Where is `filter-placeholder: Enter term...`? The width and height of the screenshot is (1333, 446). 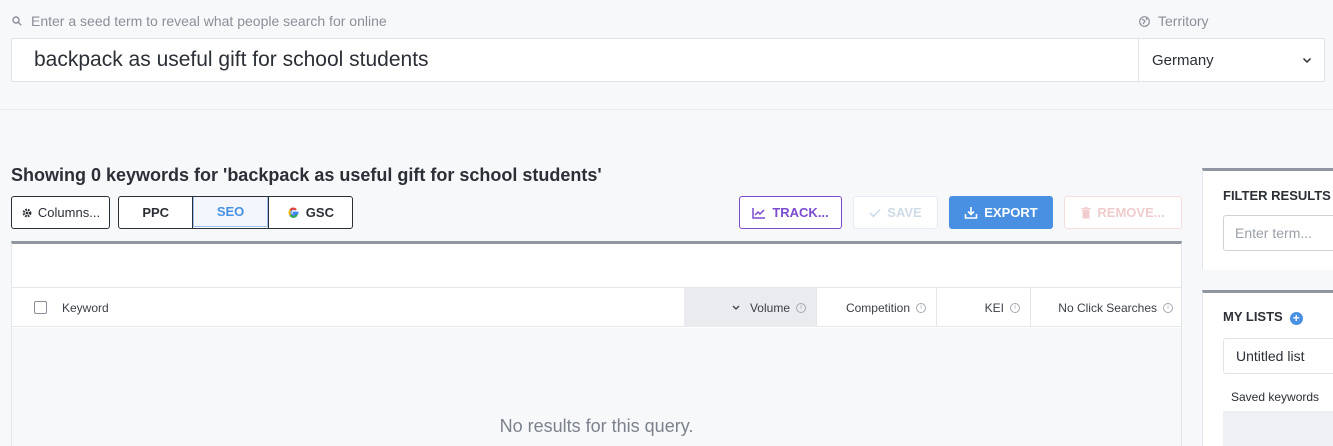 filter-placeholder: Enter term... is located at coordinates (1274, 233).